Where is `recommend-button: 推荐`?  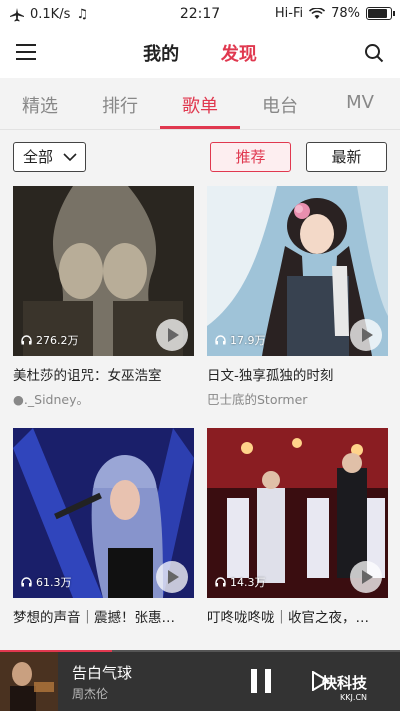
recommend-button: 推荐 is located at coordinates (250, 157).